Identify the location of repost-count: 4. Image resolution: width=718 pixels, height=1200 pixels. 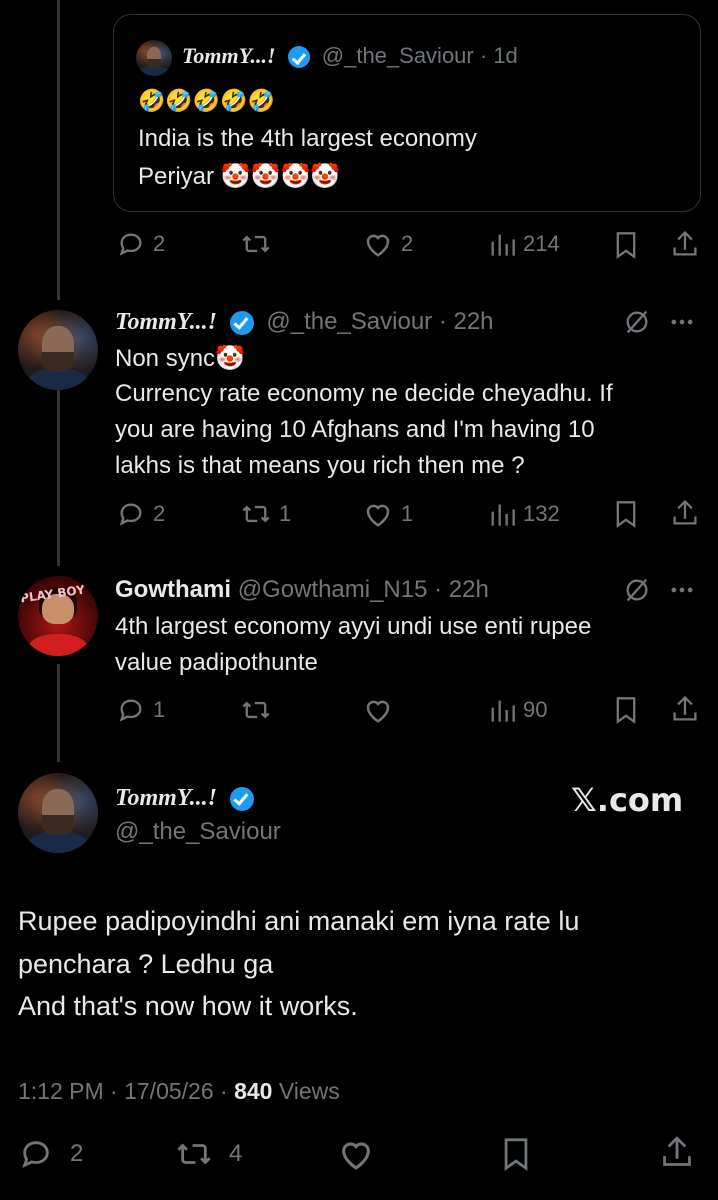
(236, 1153).